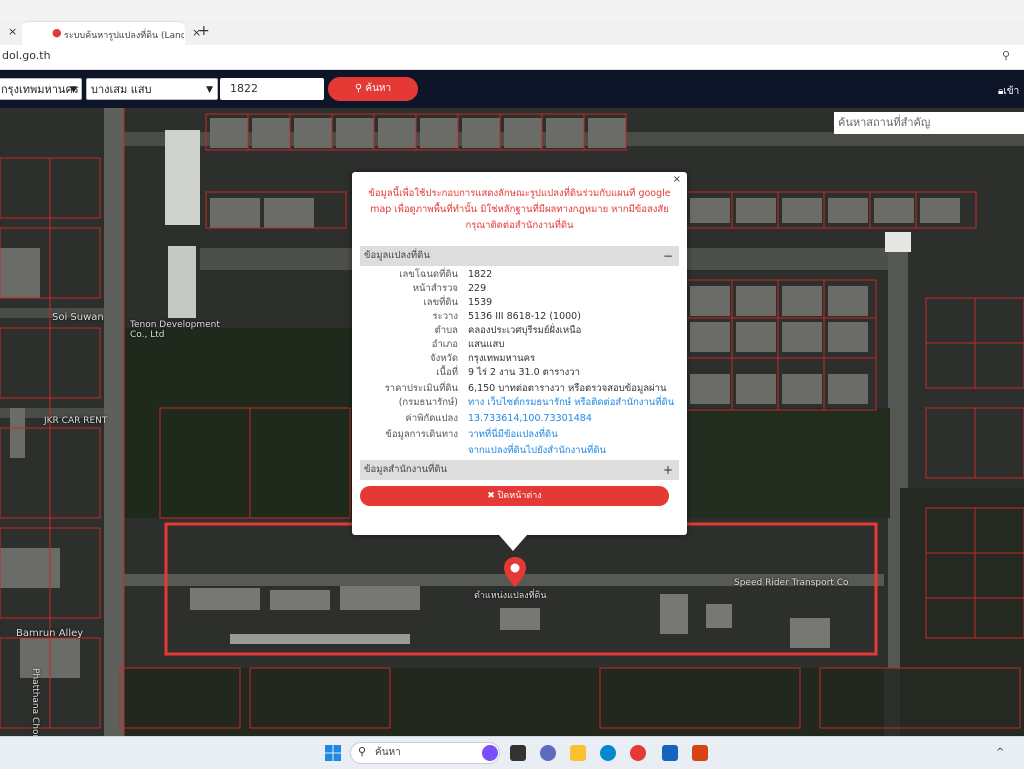 The height and width of the screenshot is (769, 1024). I want to click on info-label: หน้าสำรวจ, so click(435, 288).